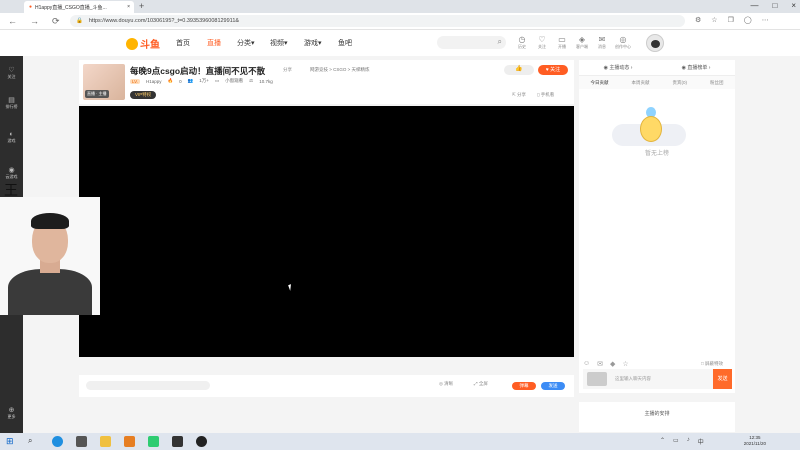  Describe the element at coordinates (234, 81) in the screenshot. I see `mini-window-link: 小窗观看` at that location.